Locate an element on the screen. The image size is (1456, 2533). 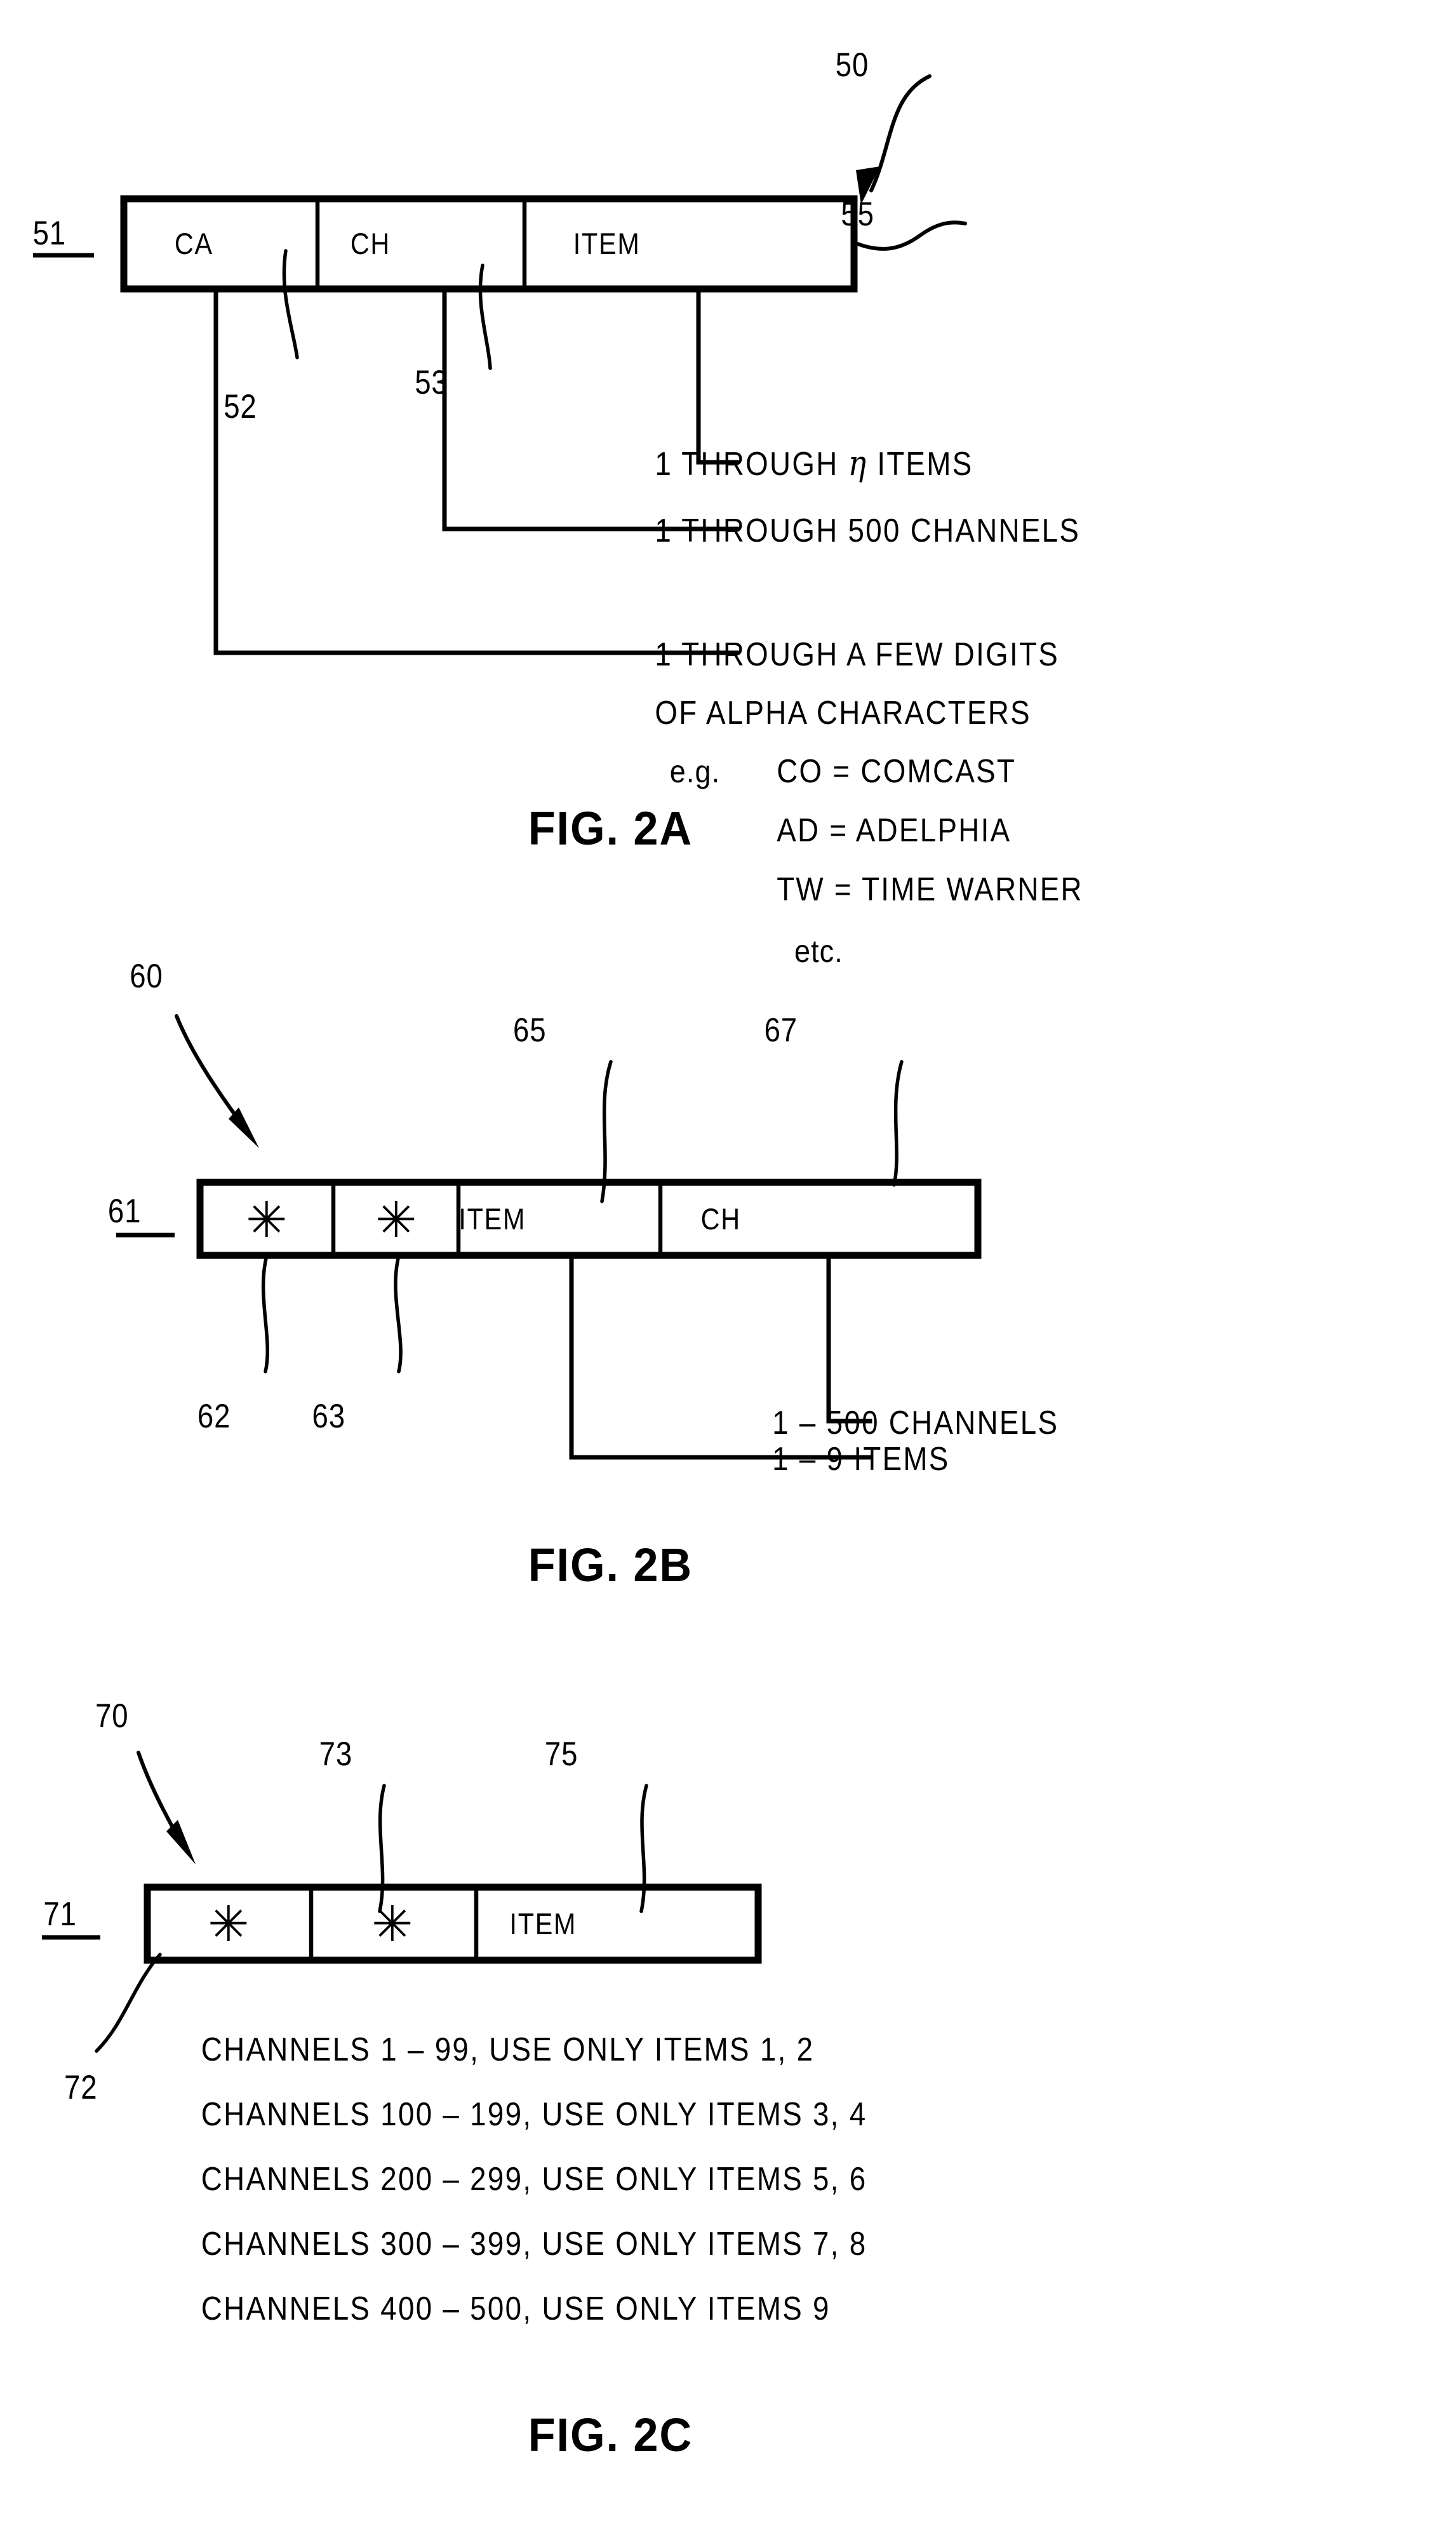
cell-label-ch: CH is located at coordinates (371, 244).